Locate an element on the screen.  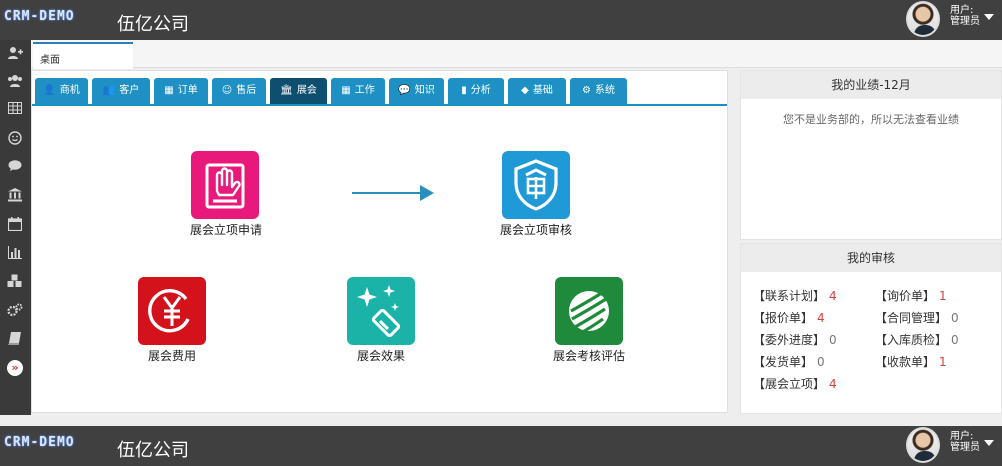
exhibition-evaluation-tile is located at coordinates (589, 311).